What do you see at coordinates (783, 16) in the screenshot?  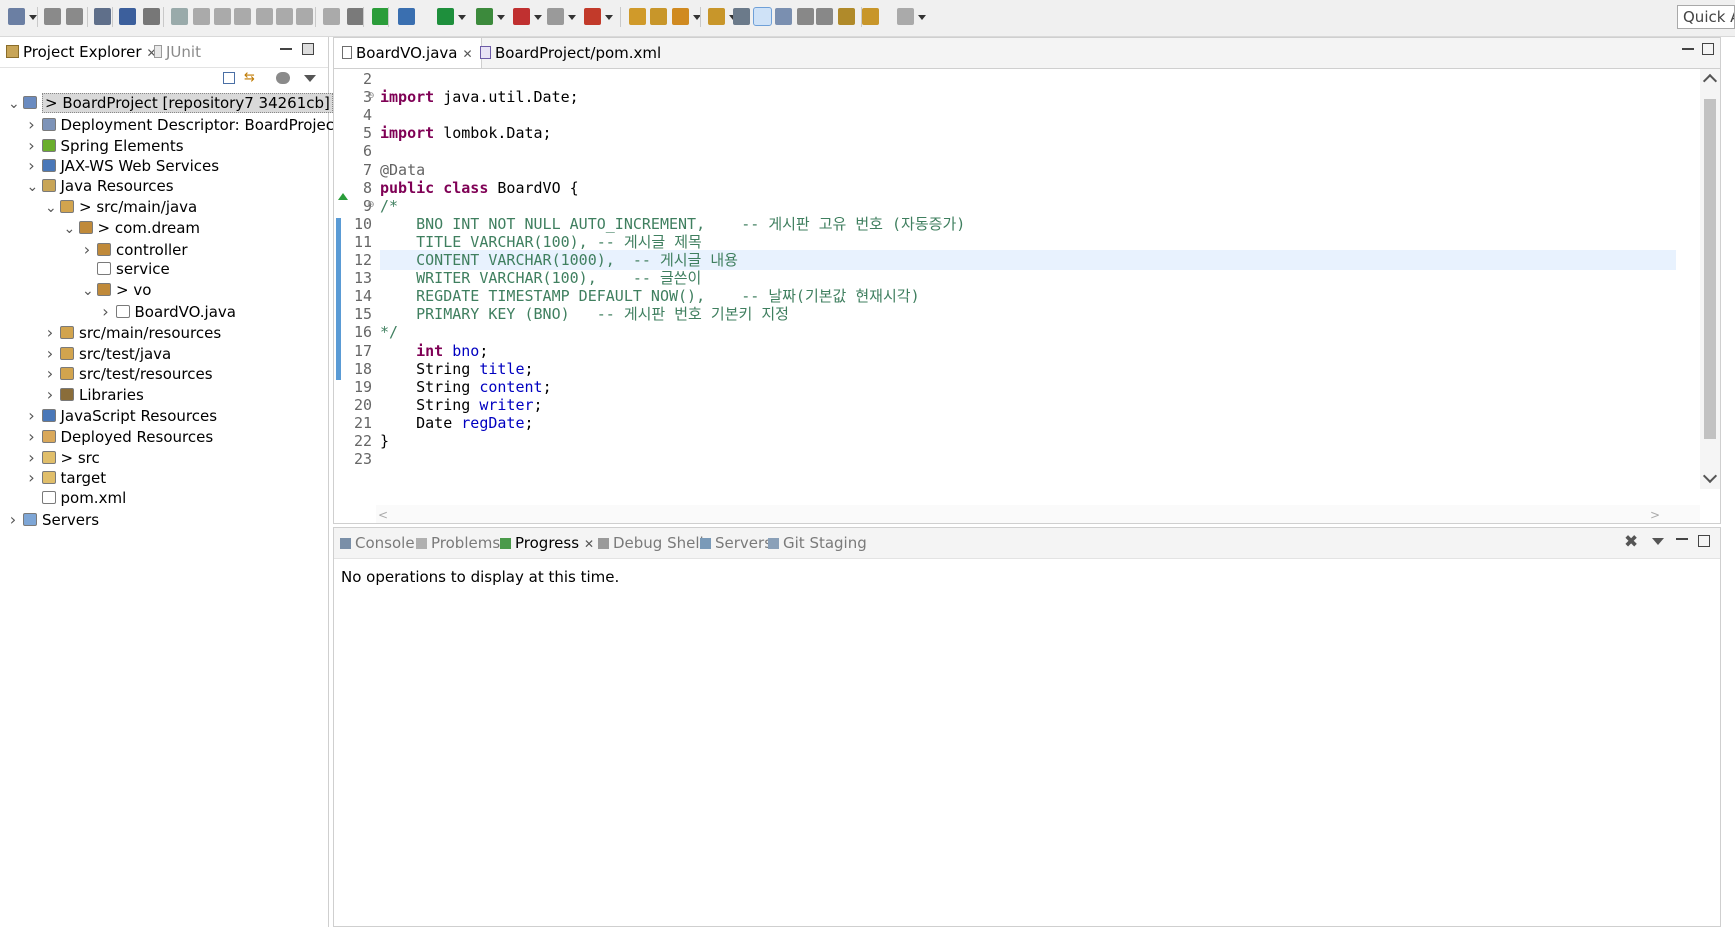 I see `toggle-block-selection-icon` at bounding box center [783, 16].